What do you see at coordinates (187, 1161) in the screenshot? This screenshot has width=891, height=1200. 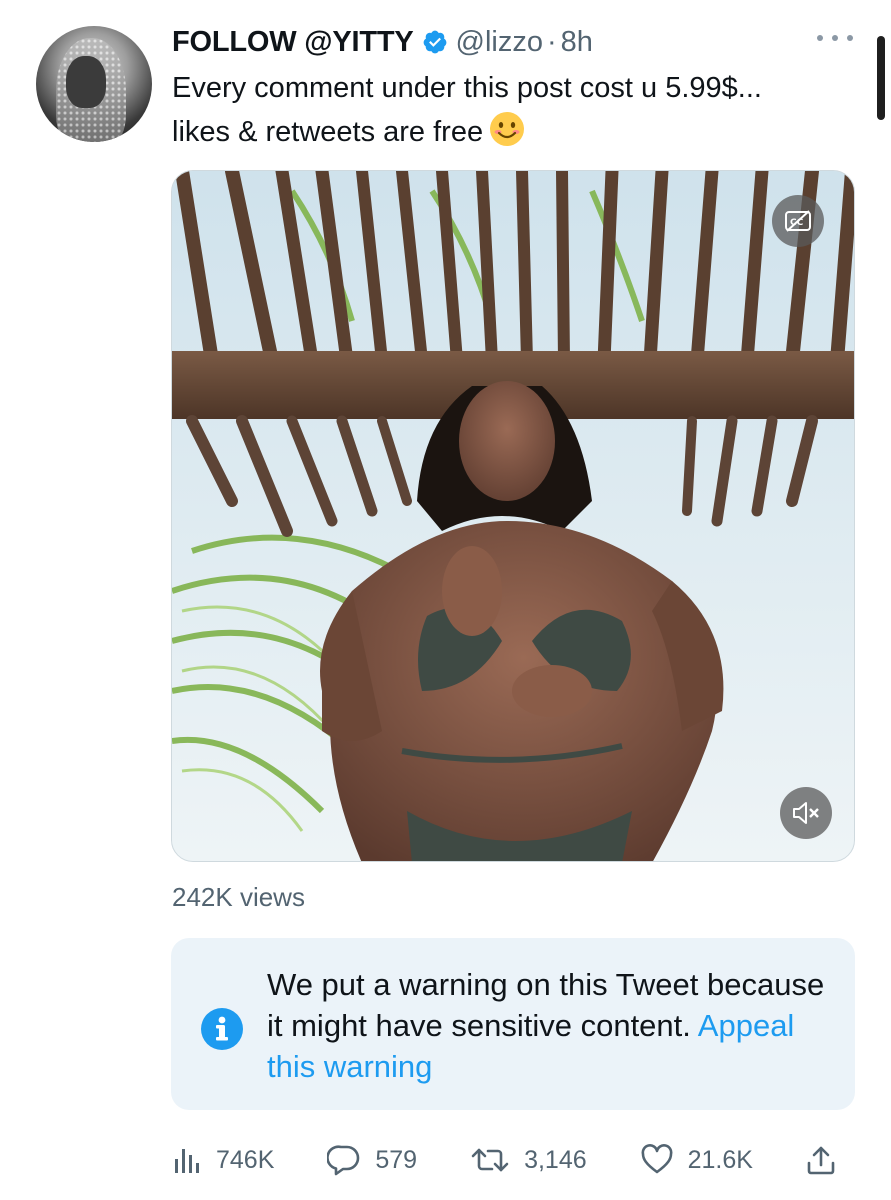 I see `analytics-icon` at bounding box center [187, 1161].